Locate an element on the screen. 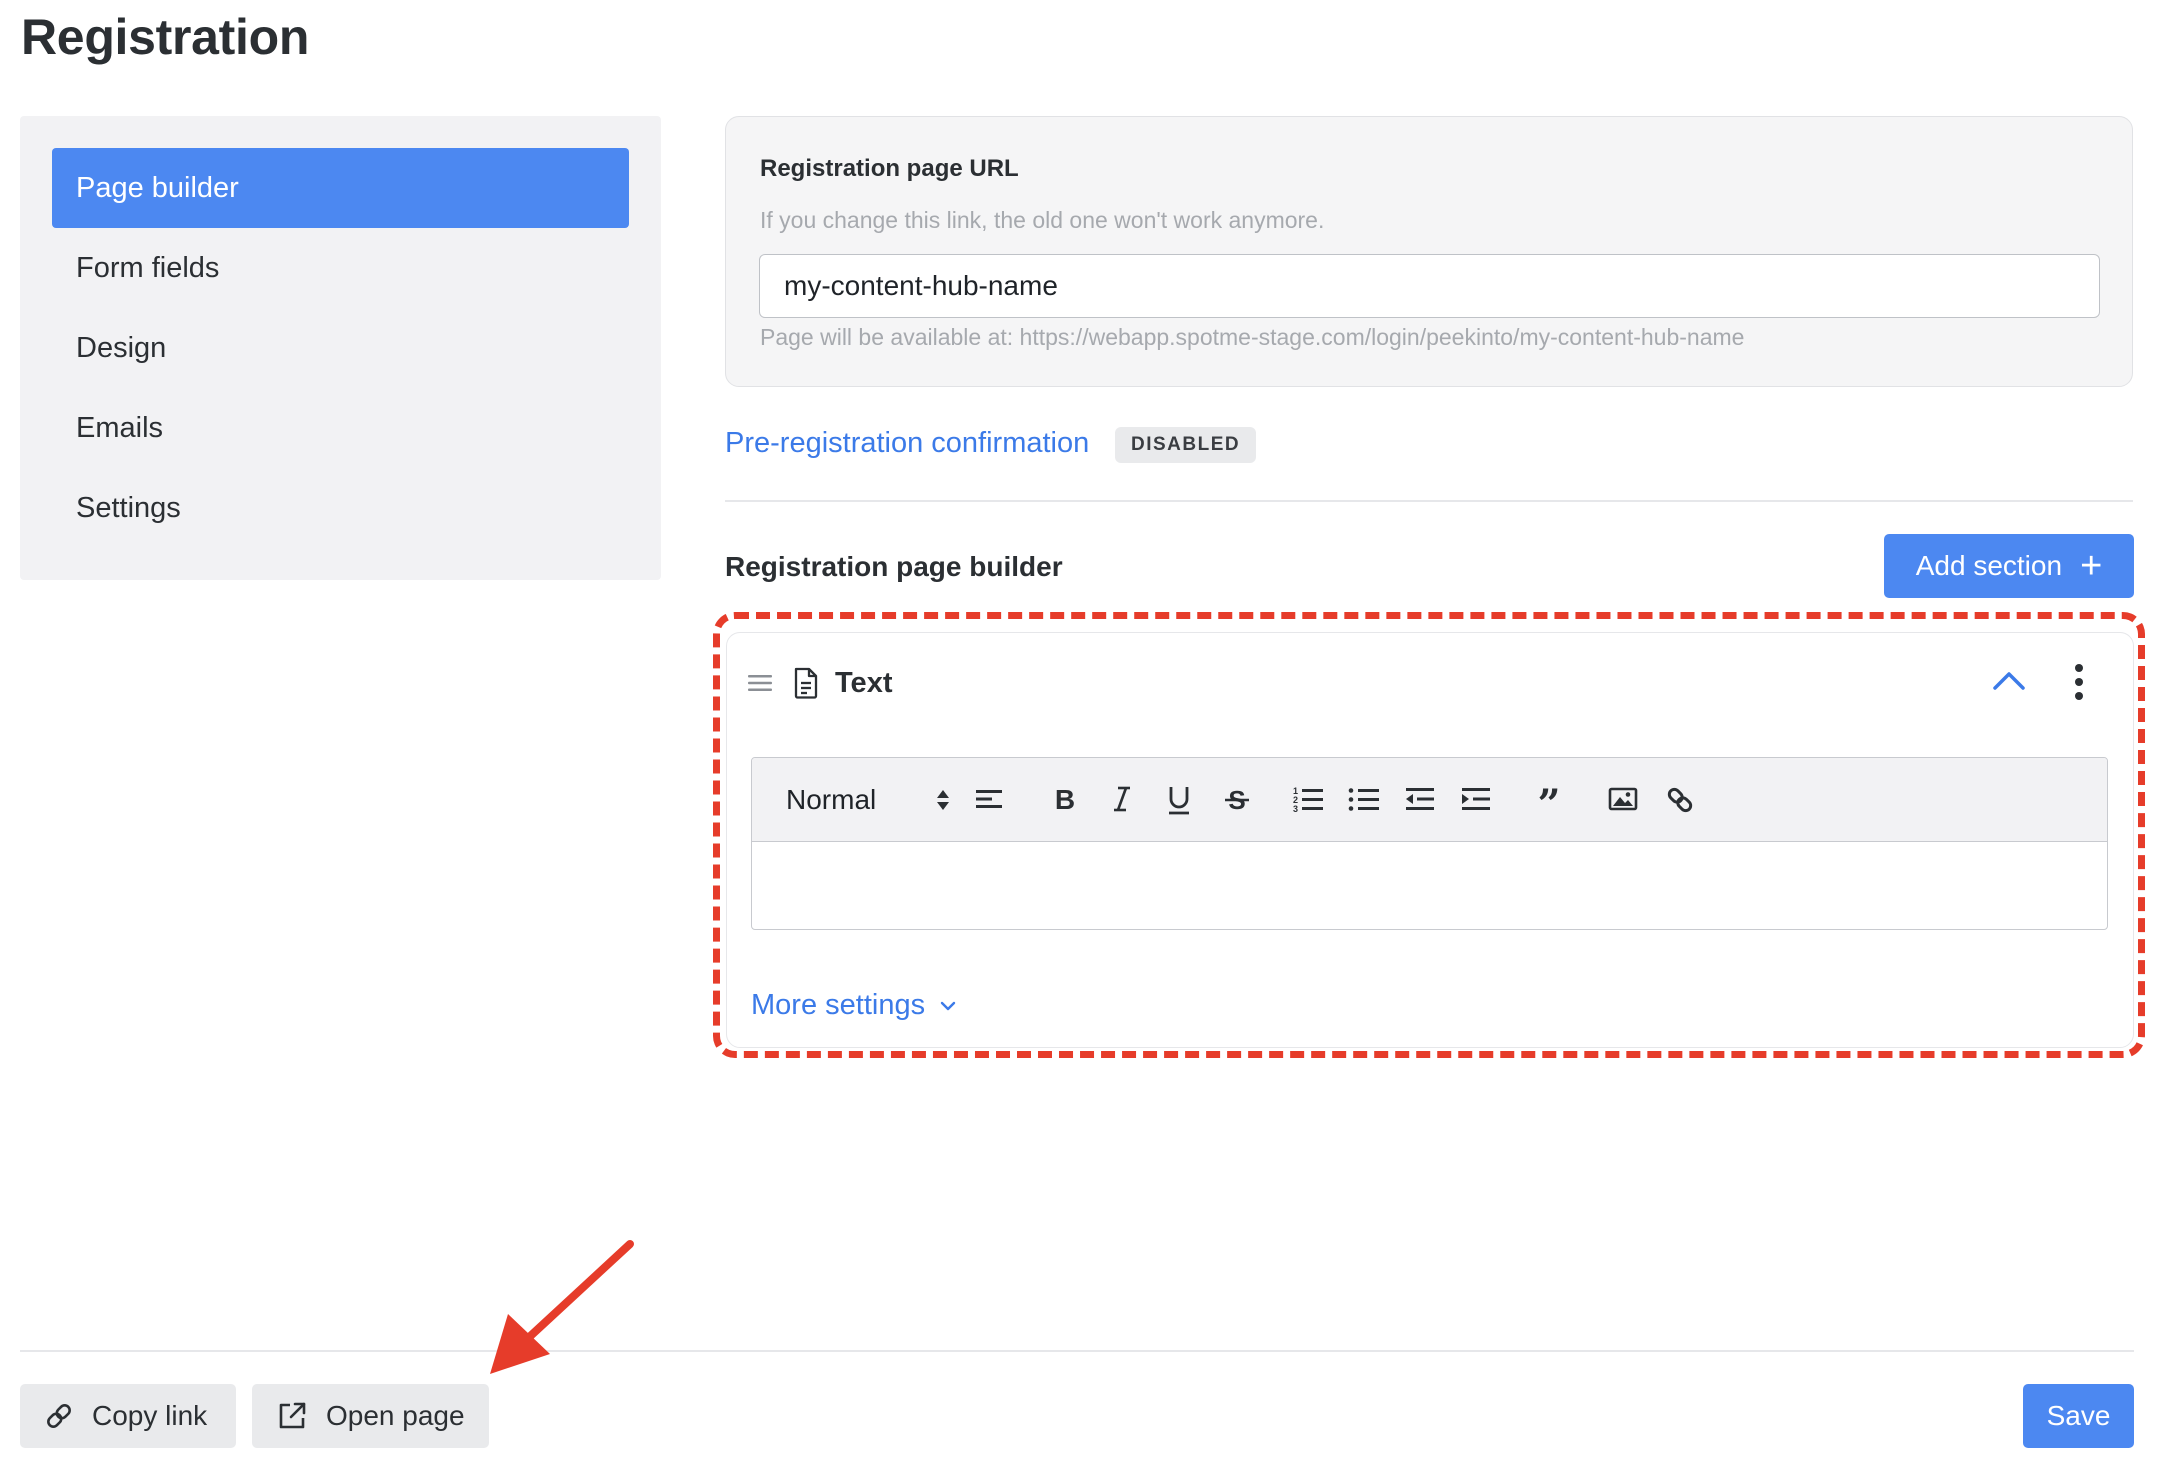 This screenshot has height=1466, width=2164. bullet-list-icon is located at coordinates (1364, 799).